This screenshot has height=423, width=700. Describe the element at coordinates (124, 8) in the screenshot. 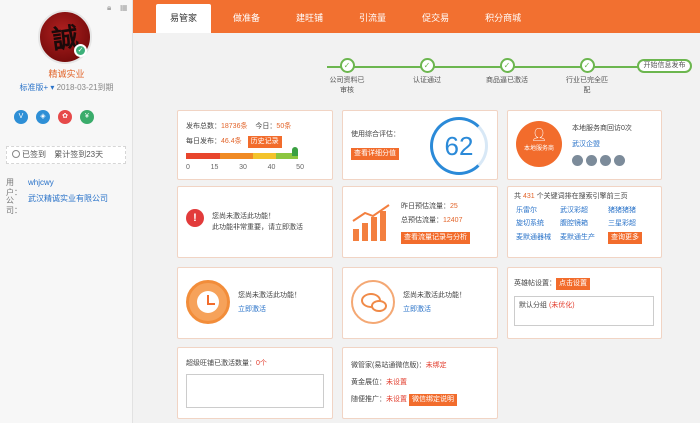

I see `grid-icon: ▦` at that location.